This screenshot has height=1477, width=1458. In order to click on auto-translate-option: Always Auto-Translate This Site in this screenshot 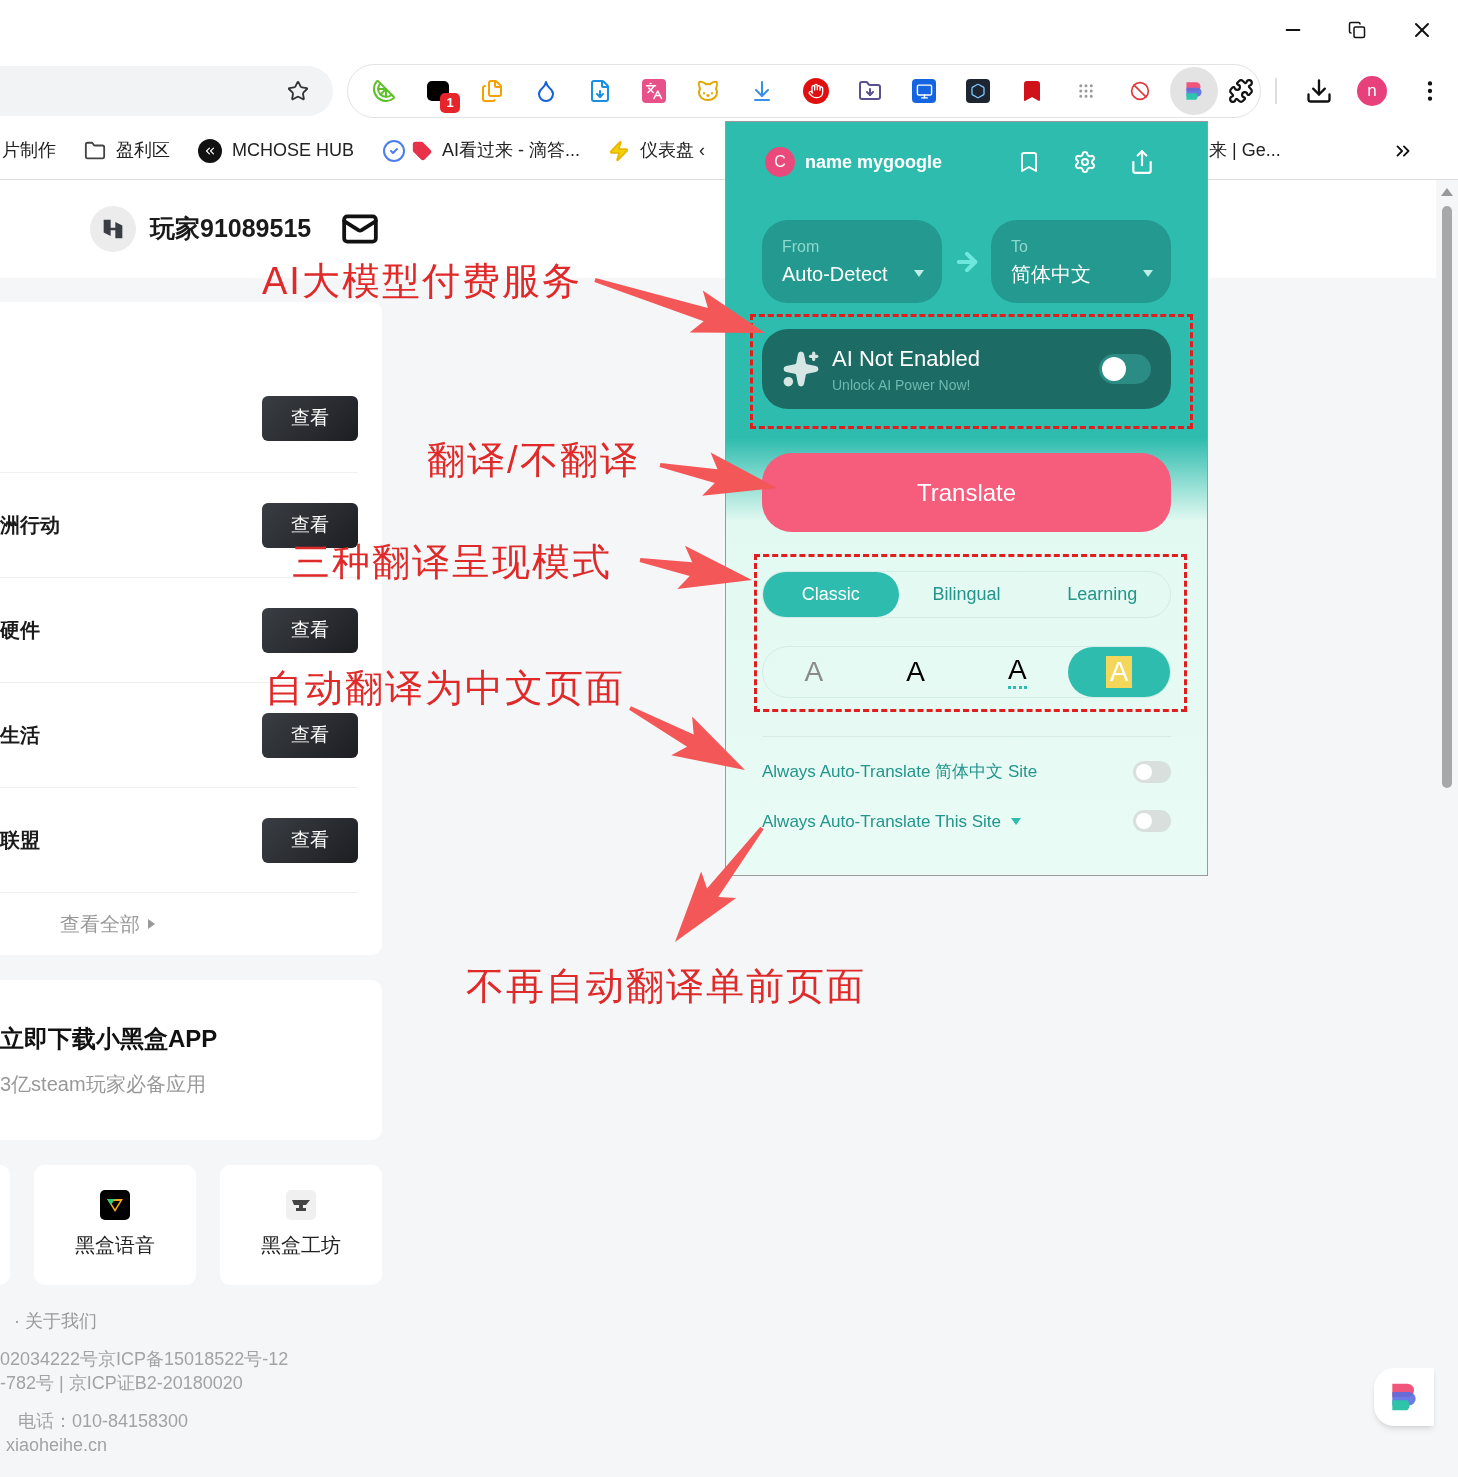, I will do `click(892, 821)`.